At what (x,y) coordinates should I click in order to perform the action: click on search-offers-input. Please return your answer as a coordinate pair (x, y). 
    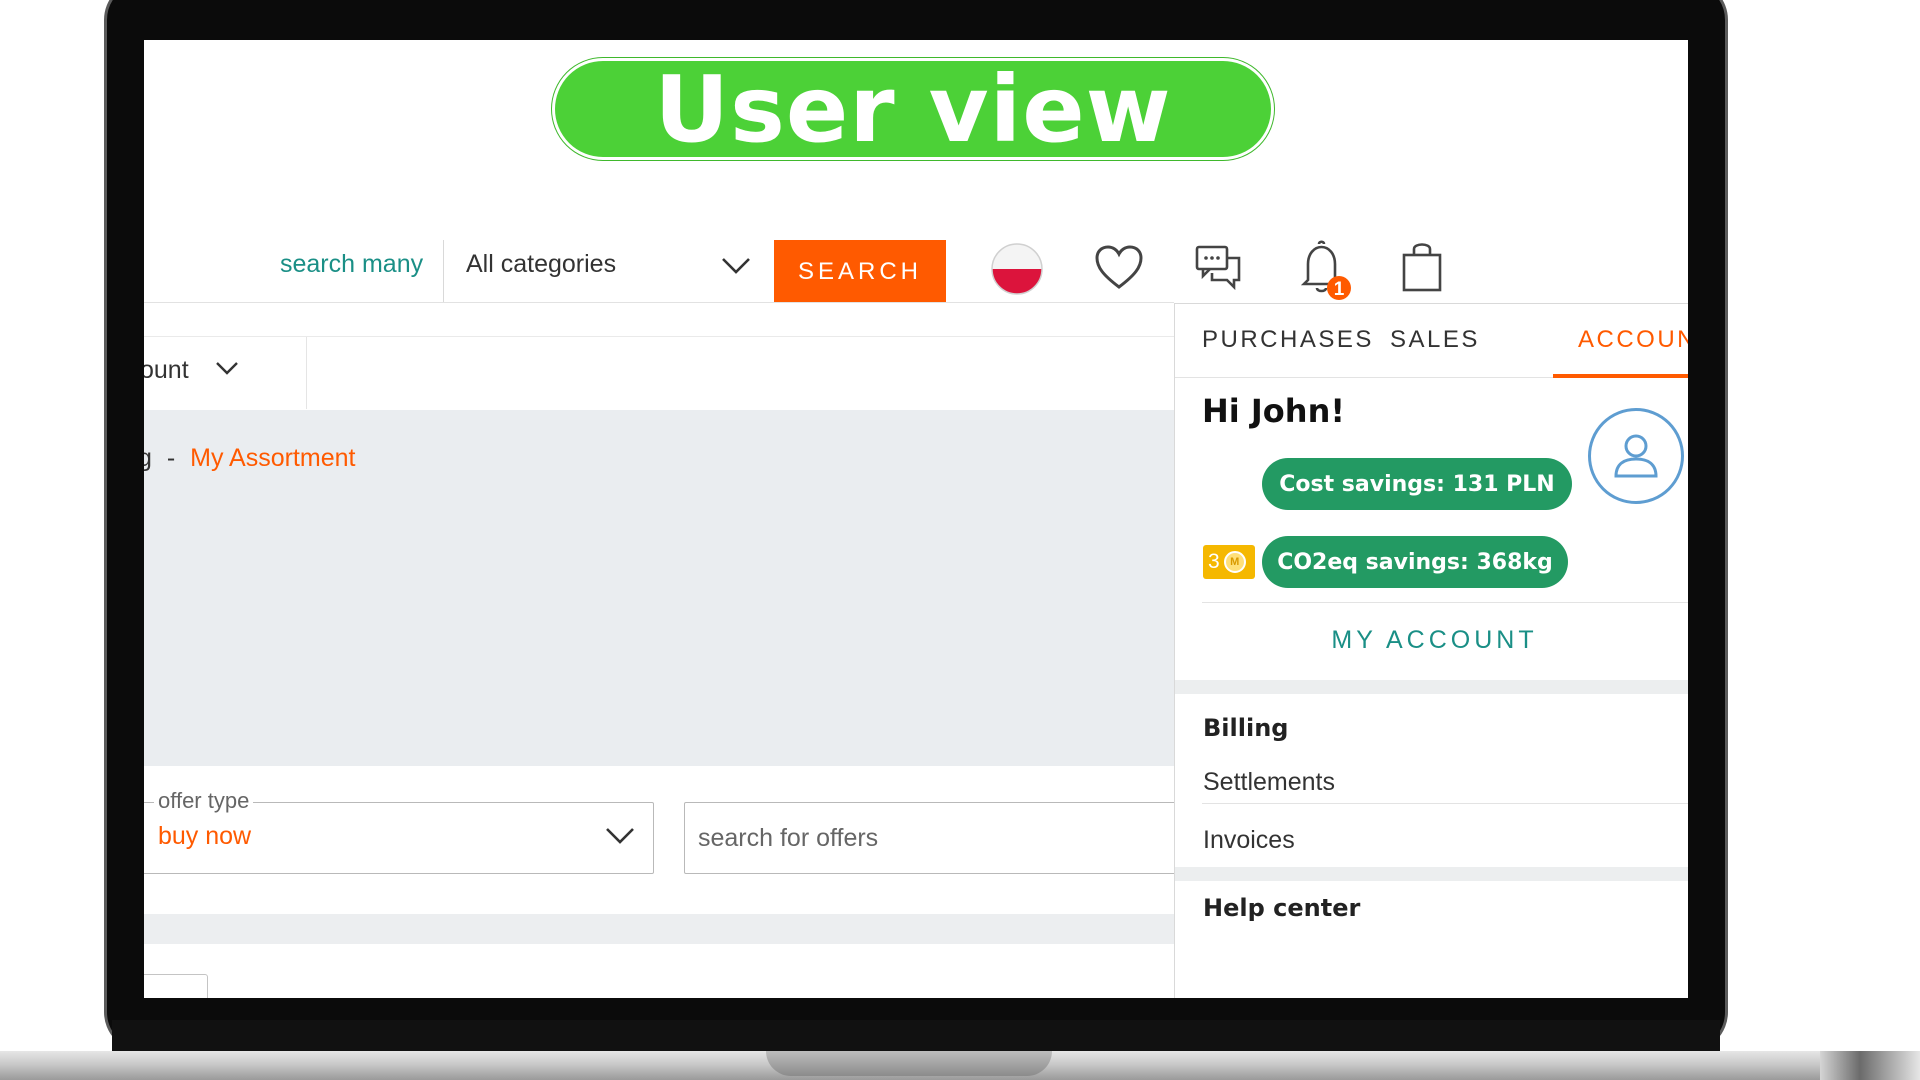
    Looking at the image, I should click on (939, 838).